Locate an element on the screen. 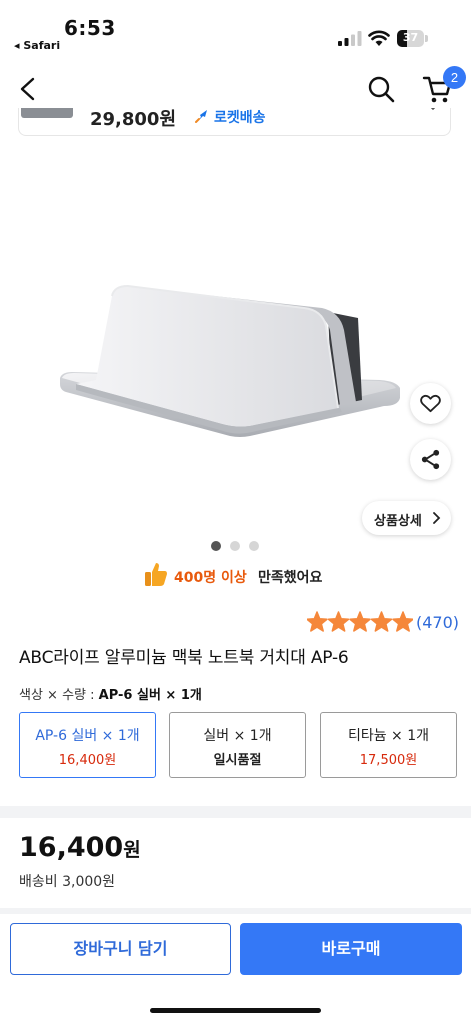  option-silver: 실버 × 1개 일시품절 is located at coordinates (237, 745).